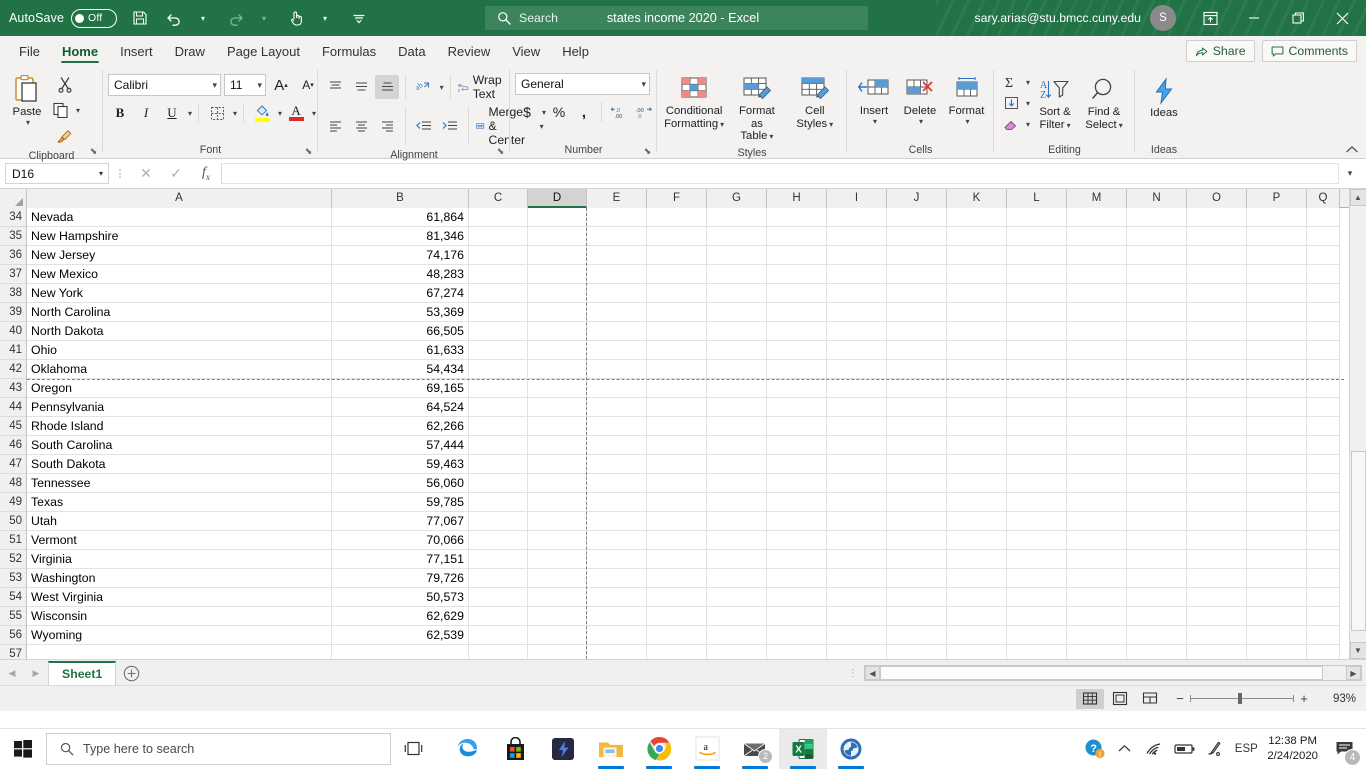 The image size is (1366, 769). Describe the element at coordinates (400, 331) in the screenshot. I see `cell-B40: 66,505` at that location.